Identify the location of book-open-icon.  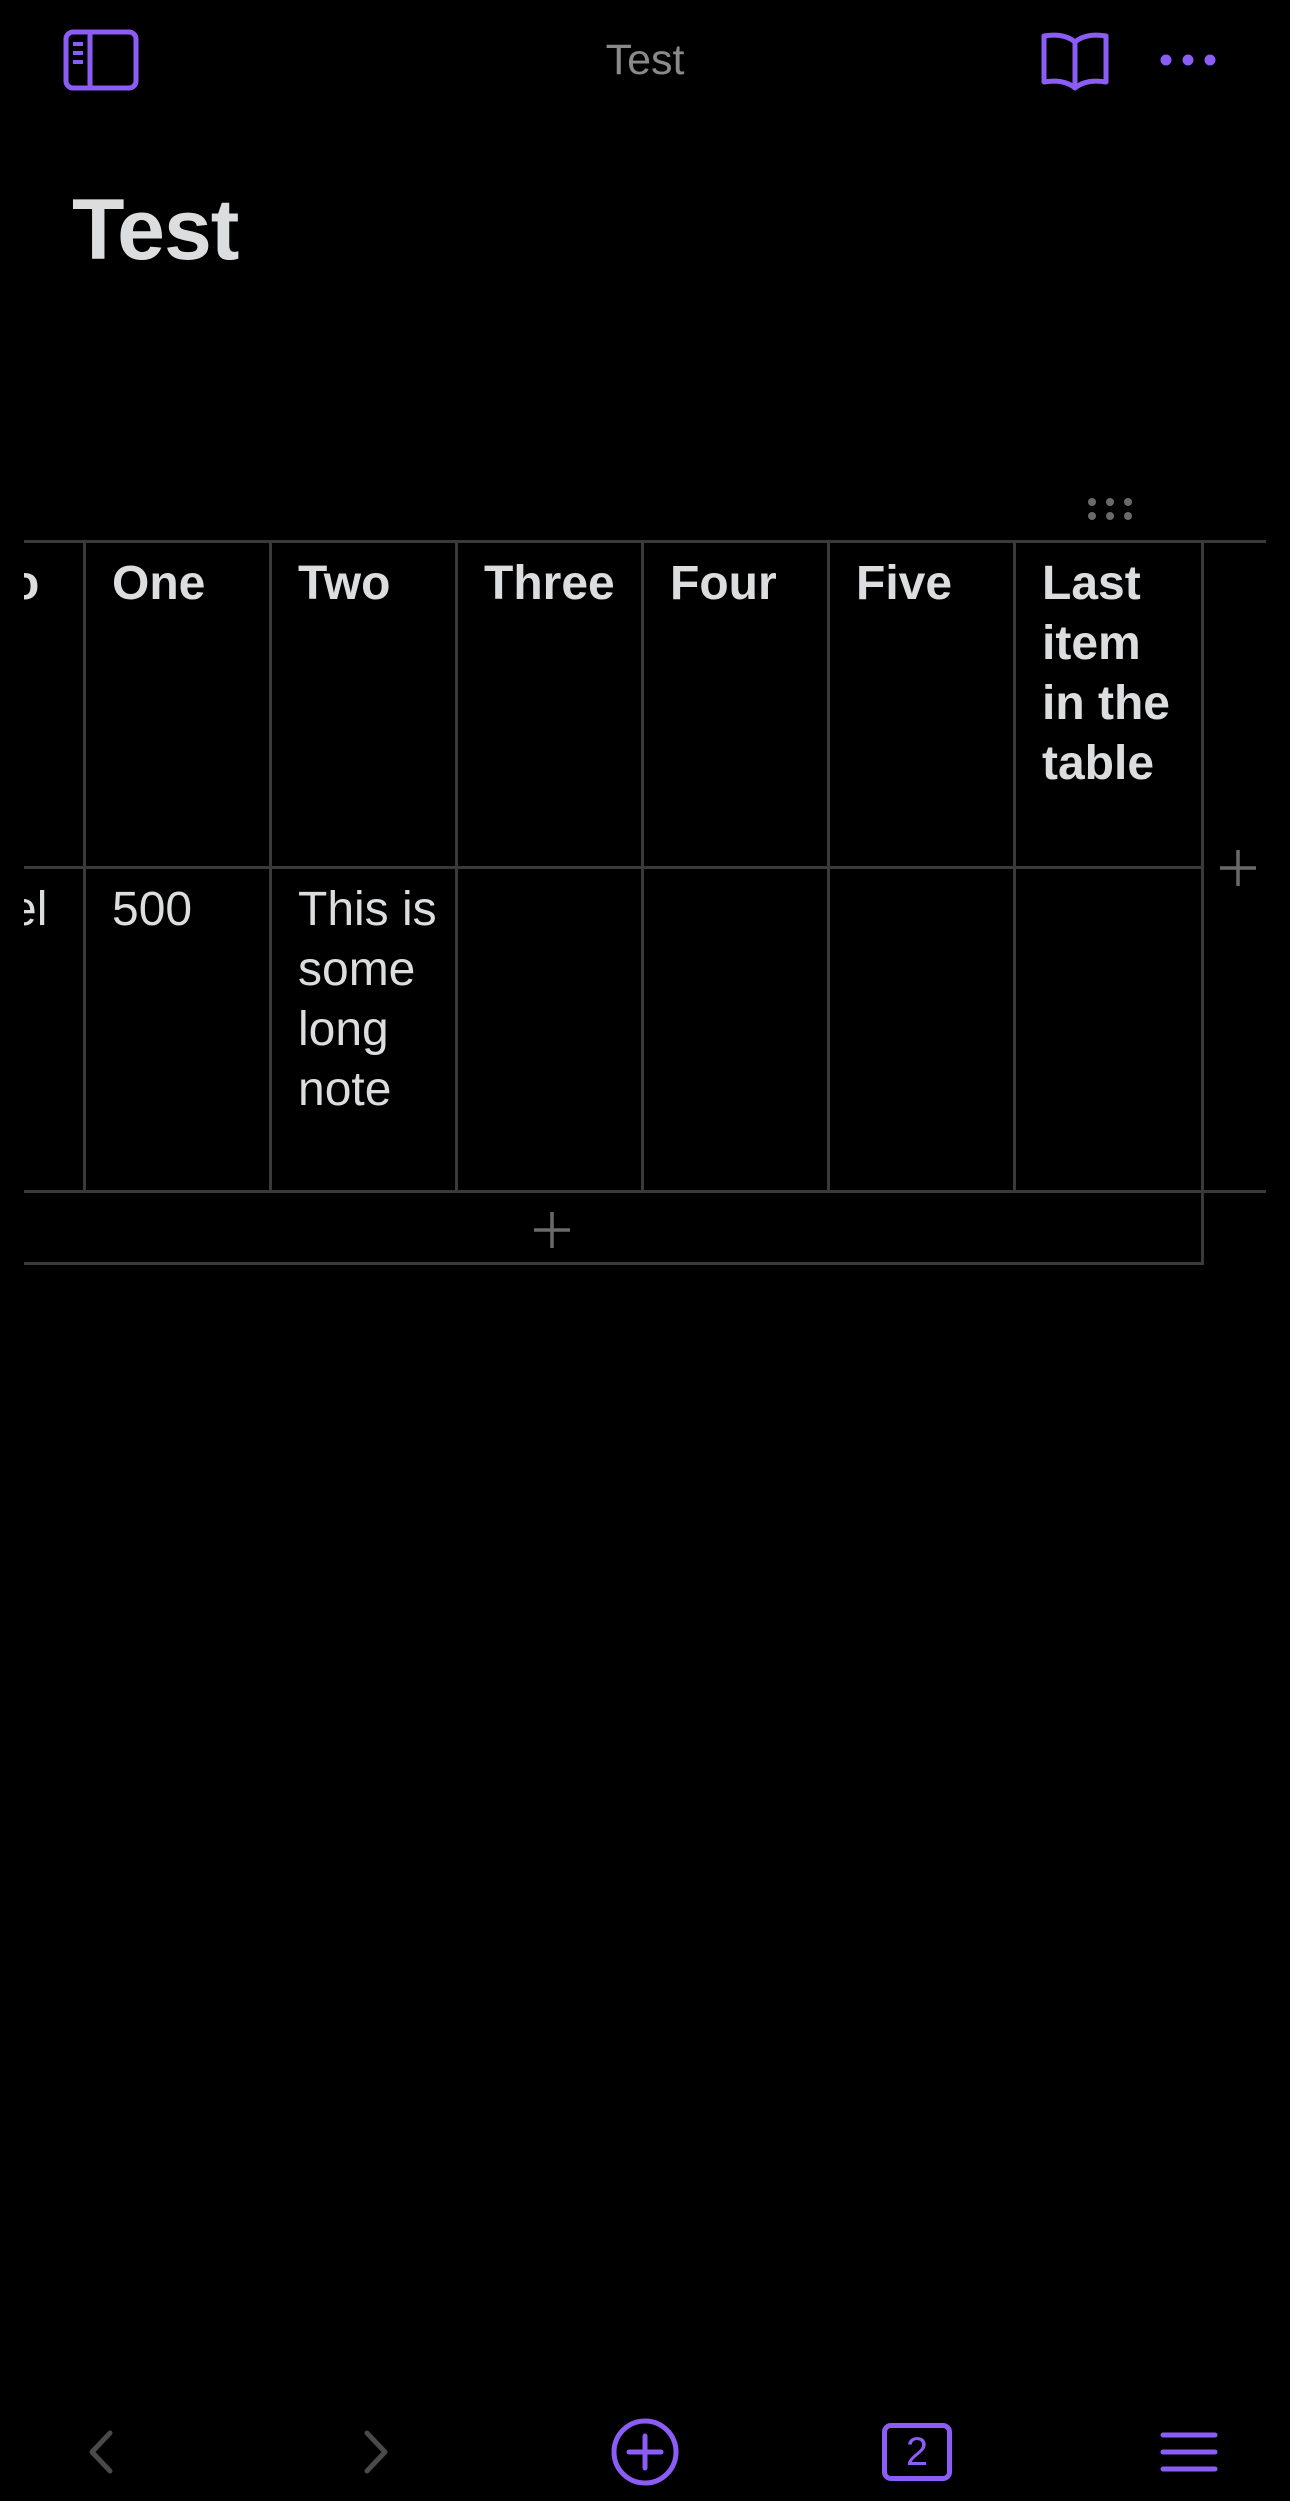
(1075, 61).